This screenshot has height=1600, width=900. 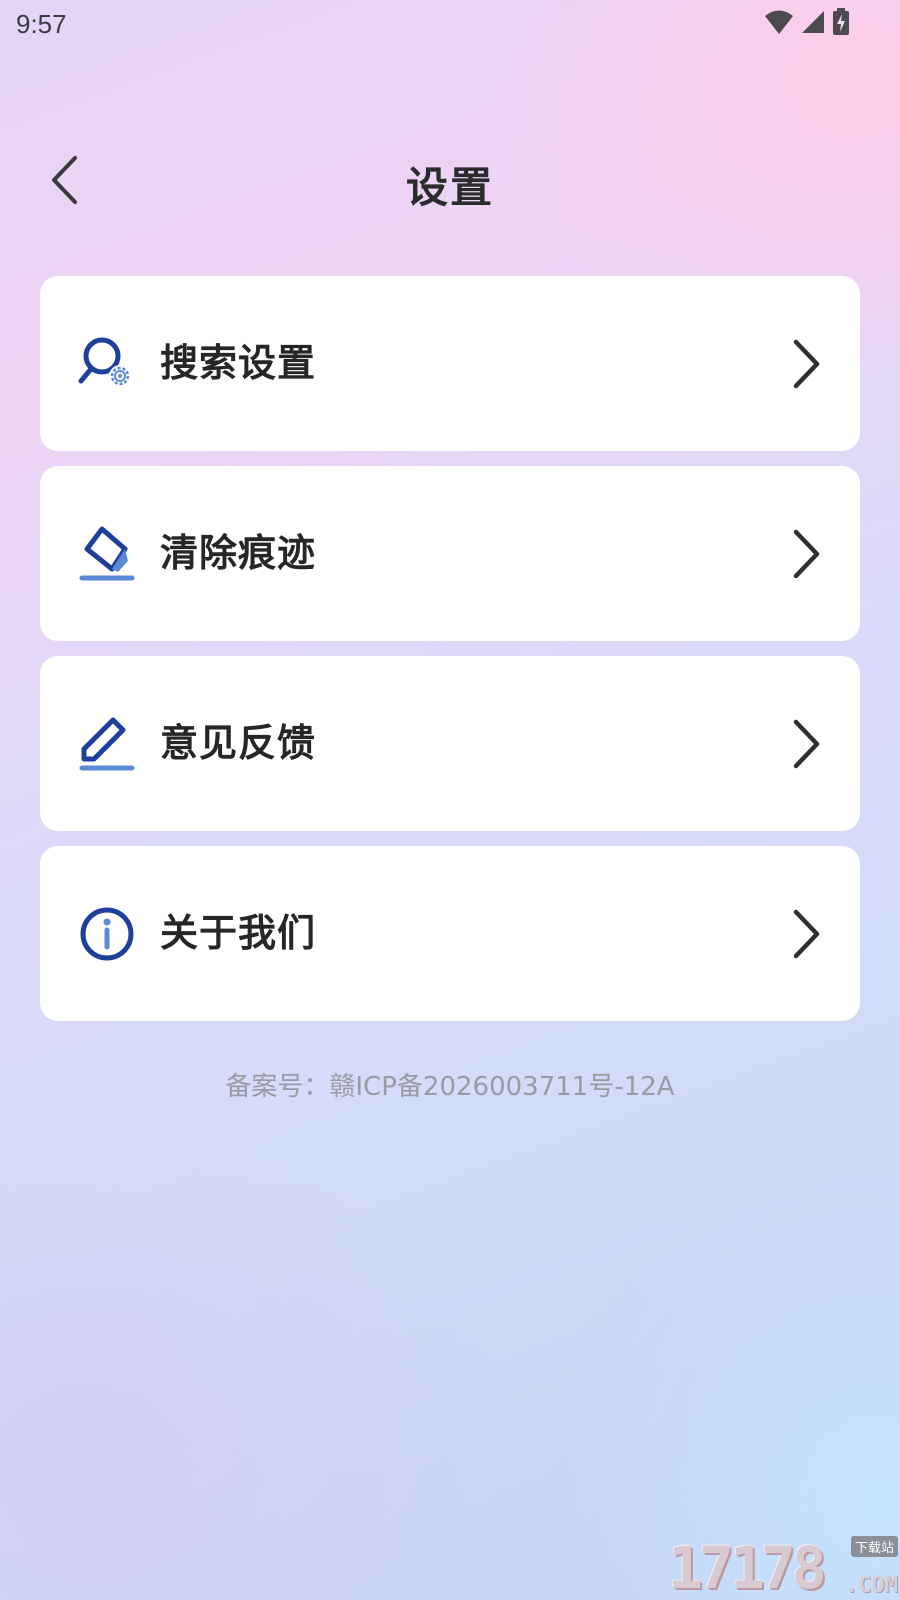 I want to click on menu-item-search-settings: 搜索设置, so click(x=450, y=363).